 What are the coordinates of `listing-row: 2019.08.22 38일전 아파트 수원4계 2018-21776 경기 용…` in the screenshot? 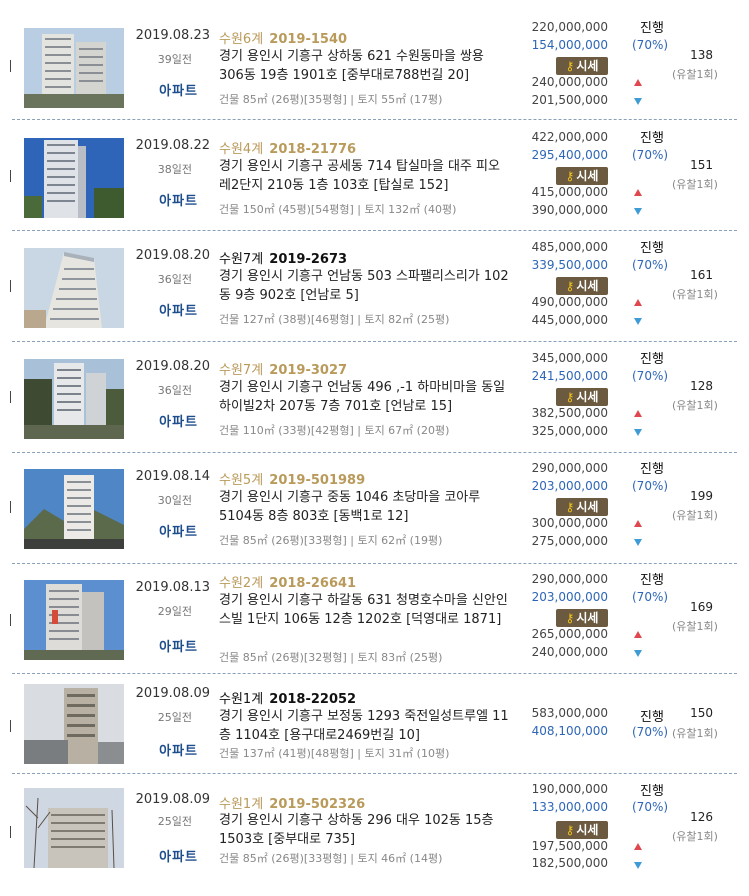 It's located at (374, 174).